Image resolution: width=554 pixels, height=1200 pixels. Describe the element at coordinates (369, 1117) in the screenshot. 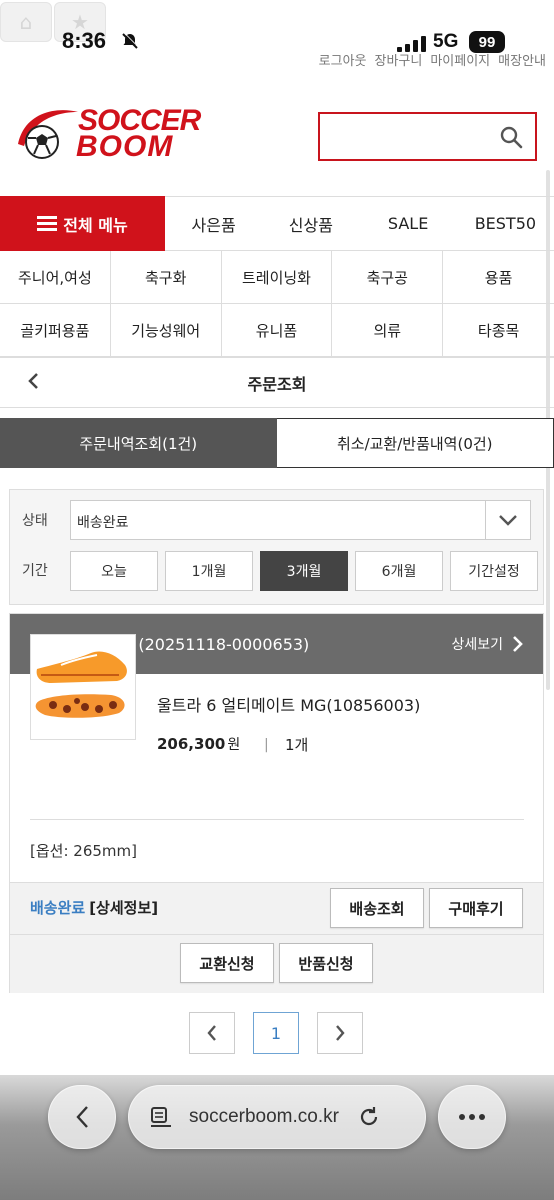

I see `reload-icon` at that location.